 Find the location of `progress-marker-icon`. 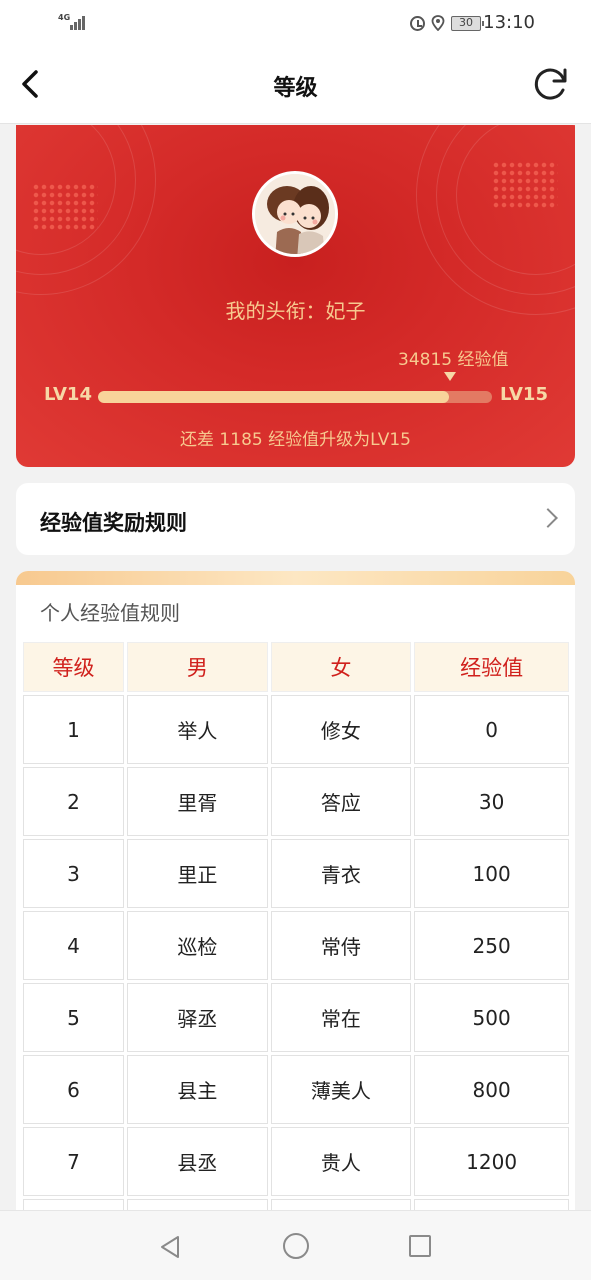

progress-marker-icon is located at coordinates (450, 376).